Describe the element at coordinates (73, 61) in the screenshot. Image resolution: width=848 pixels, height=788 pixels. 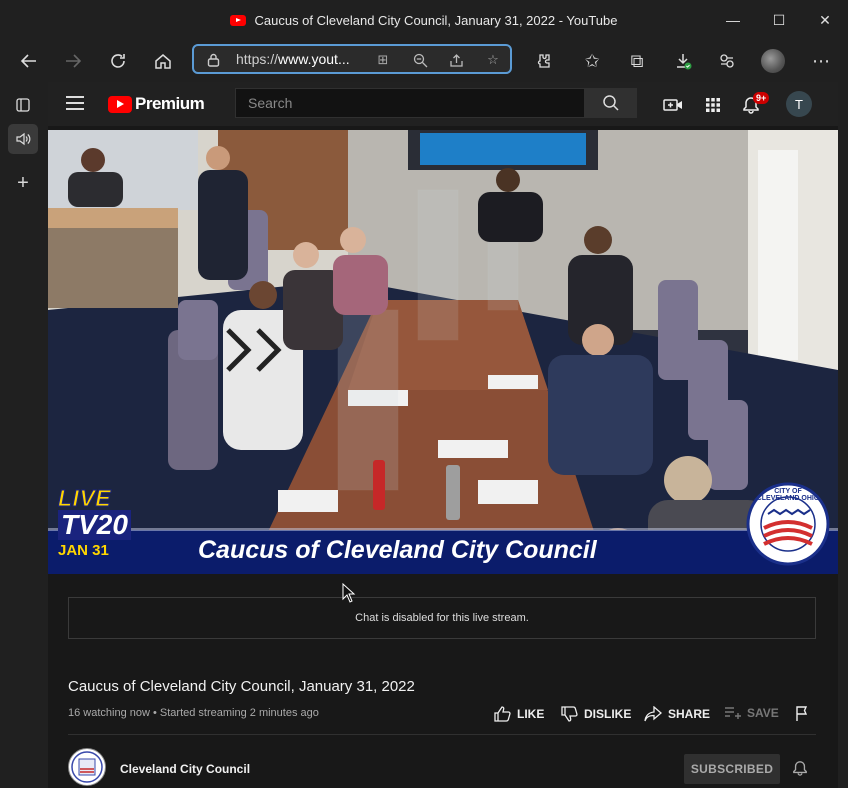
I see `forward-icon` at that location.